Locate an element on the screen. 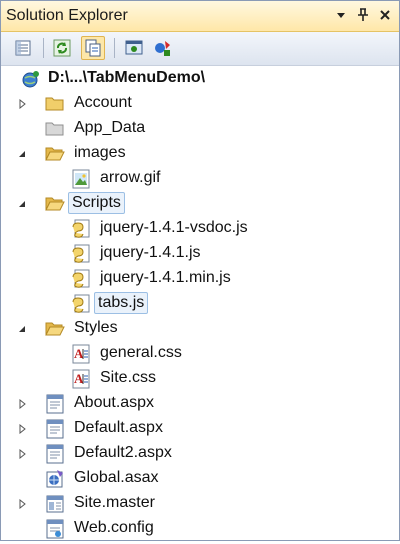 This screenshot has height=544, width=400. tree-item-images: images is located at coordinates (200, 153).